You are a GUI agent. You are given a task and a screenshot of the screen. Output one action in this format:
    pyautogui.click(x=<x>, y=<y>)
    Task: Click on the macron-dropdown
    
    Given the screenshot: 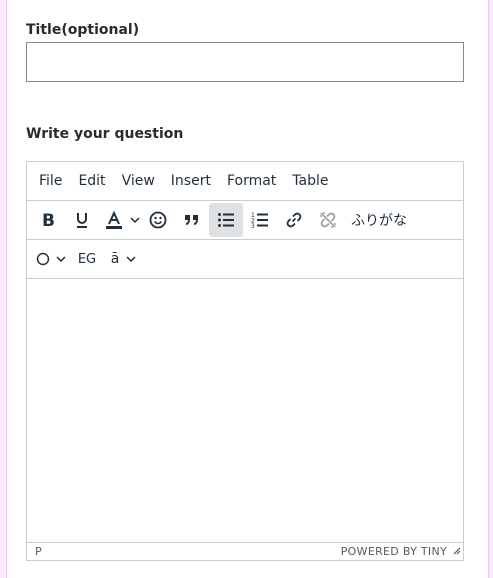 What is the action you would take?
    pyautogui.click(x=131, y=259)
    